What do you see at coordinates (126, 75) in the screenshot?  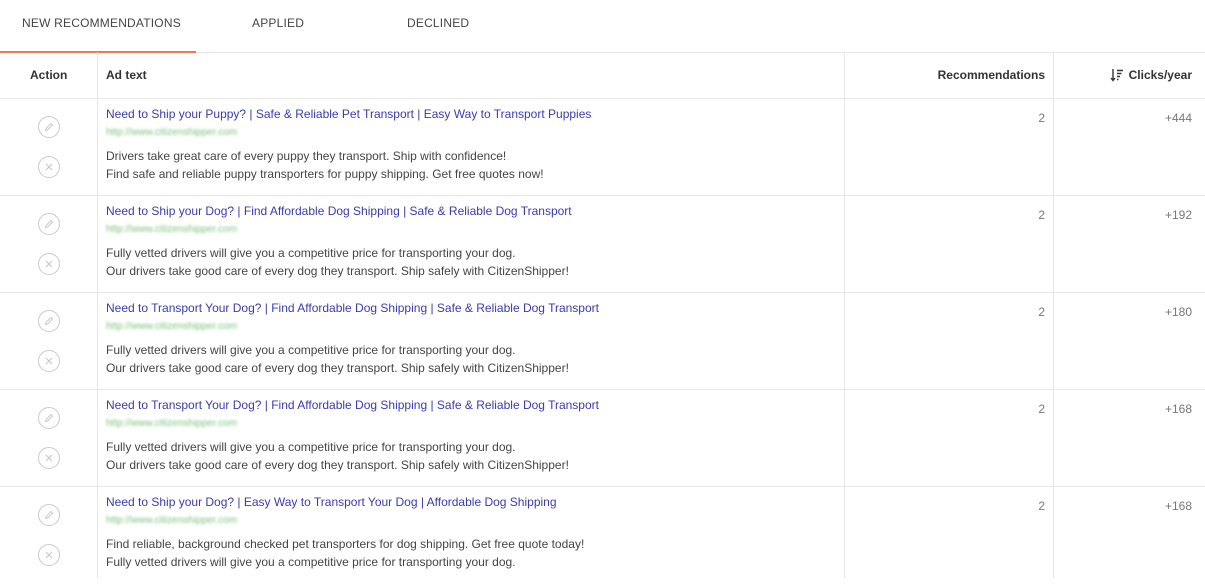 I see `column-header-ad-text: Ad text` at bounding box center [126, 75].